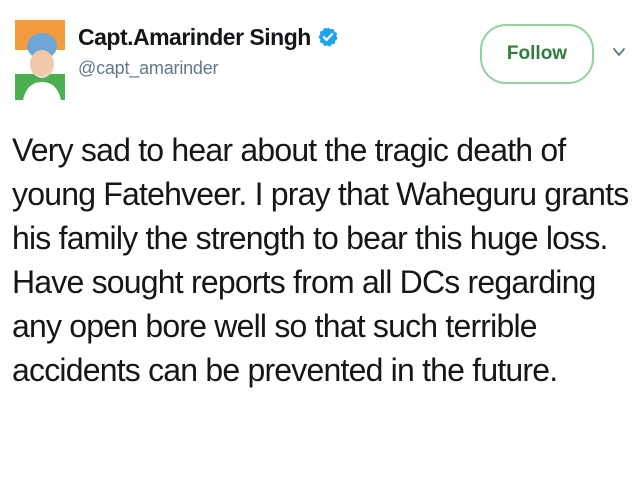 The width and height of the screenshot is (640, 480). I want to click on follow-button: Follow, so click(537, 54).